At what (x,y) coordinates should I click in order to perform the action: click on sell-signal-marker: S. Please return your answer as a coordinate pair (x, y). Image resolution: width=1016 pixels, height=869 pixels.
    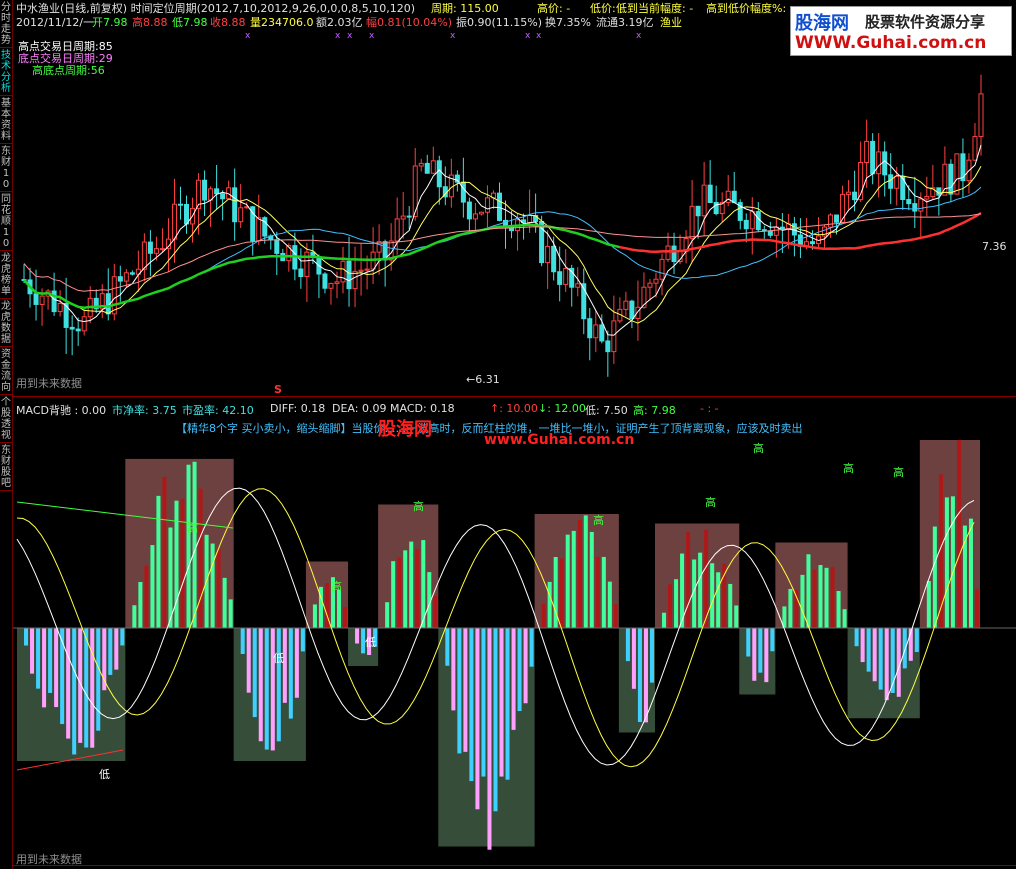
    Looking at the image, I should click on (278, 389).